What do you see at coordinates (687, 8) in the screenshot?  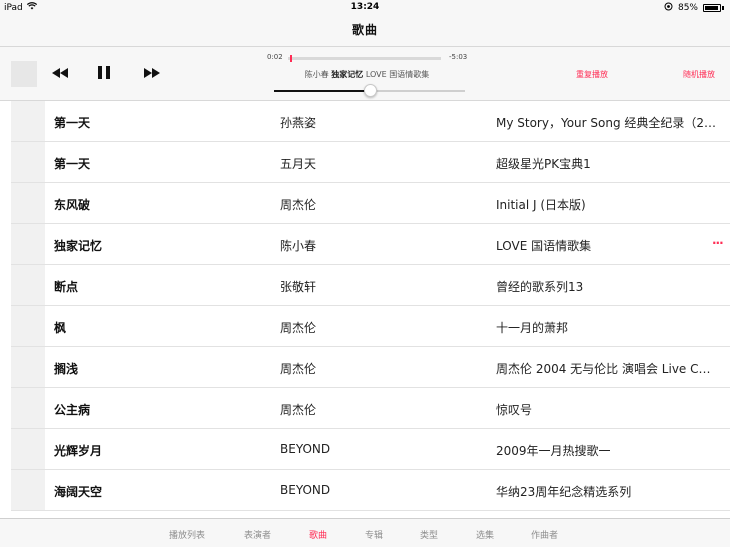 I see `battery-percent: 85%` at bounding box center [687, 8].